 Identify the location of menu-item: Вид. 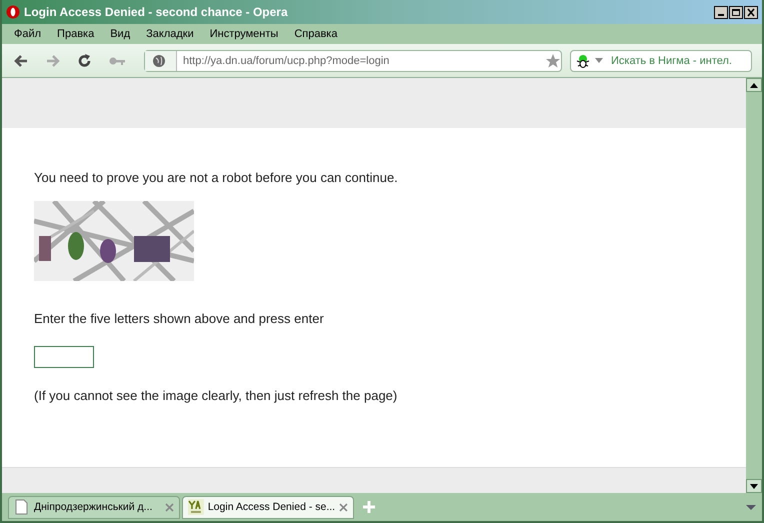
(120, 34).